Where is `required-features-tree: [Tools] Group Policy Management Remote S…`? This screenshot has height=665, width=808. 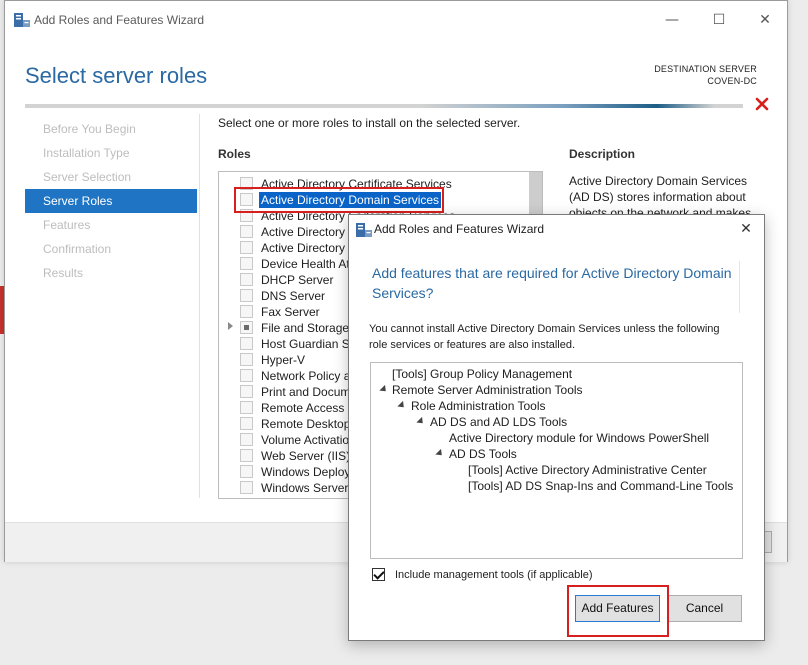 required-features-tree: [Tools] Group Policy Management Remote S… is located at coordinates (556, 460).